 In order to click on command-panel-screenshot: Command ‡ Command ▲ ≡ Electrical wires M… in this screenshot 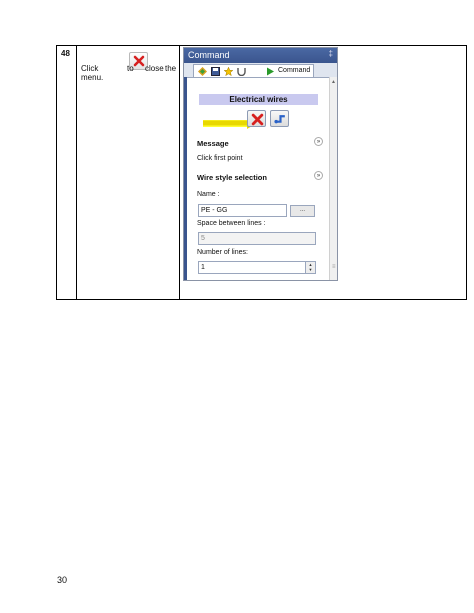, I will do `click(260, 164)`.